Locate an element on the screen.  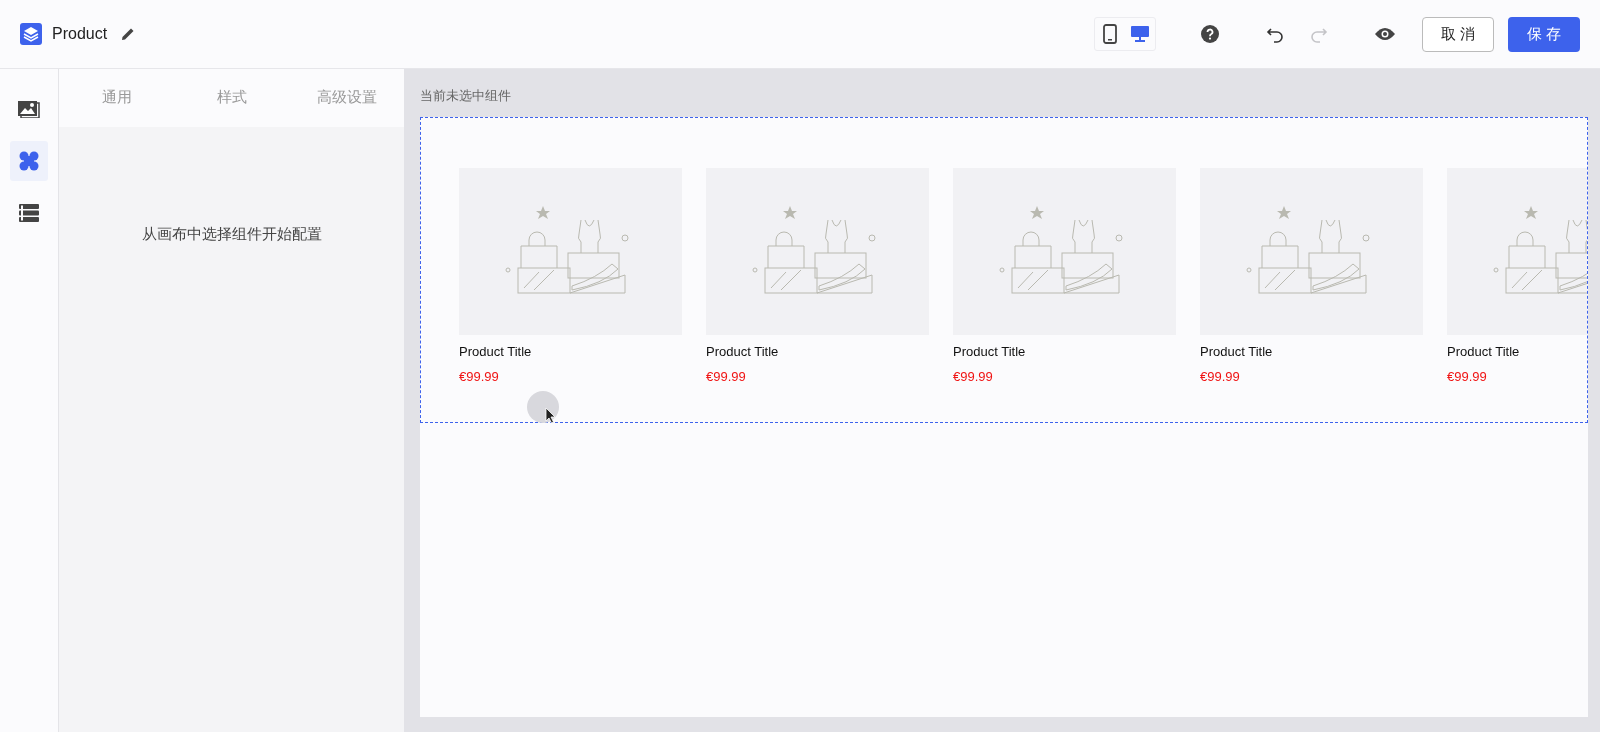
image-icon is located at coordinates (29, 109).